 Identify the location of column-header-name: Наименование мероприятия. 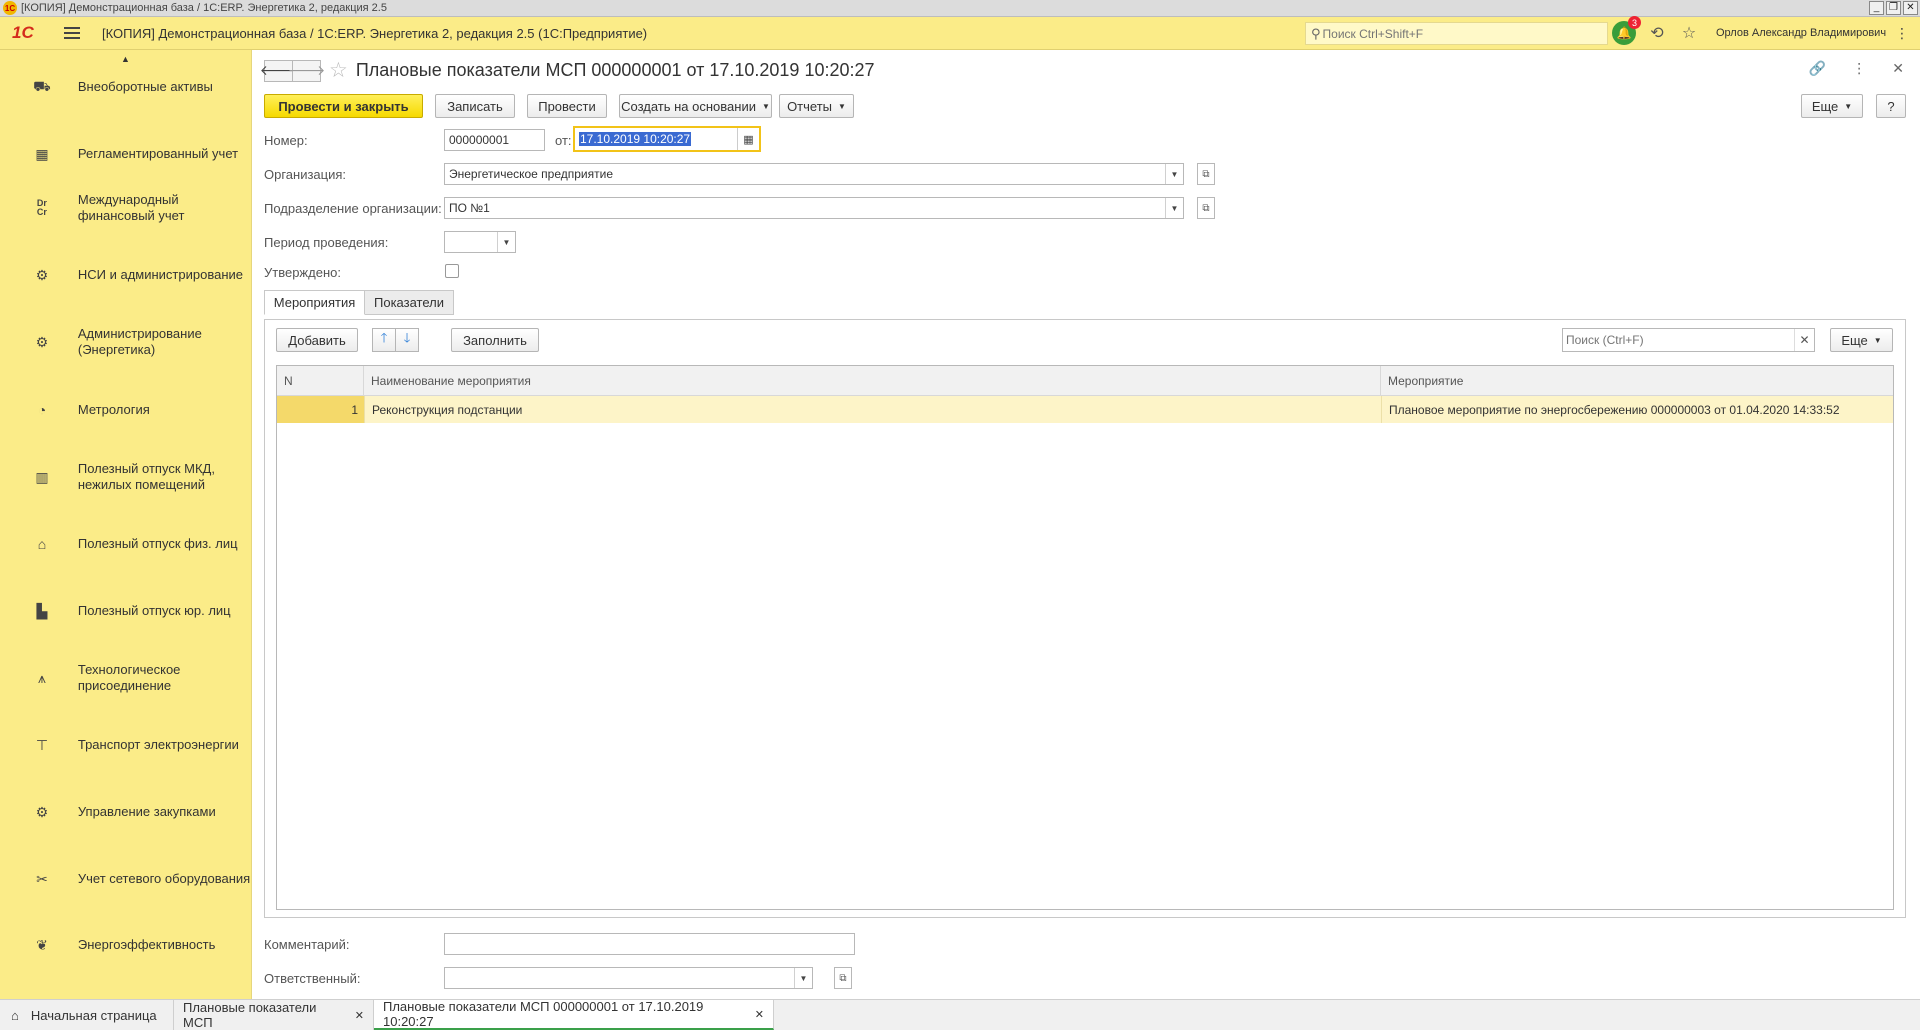
(872, 380).